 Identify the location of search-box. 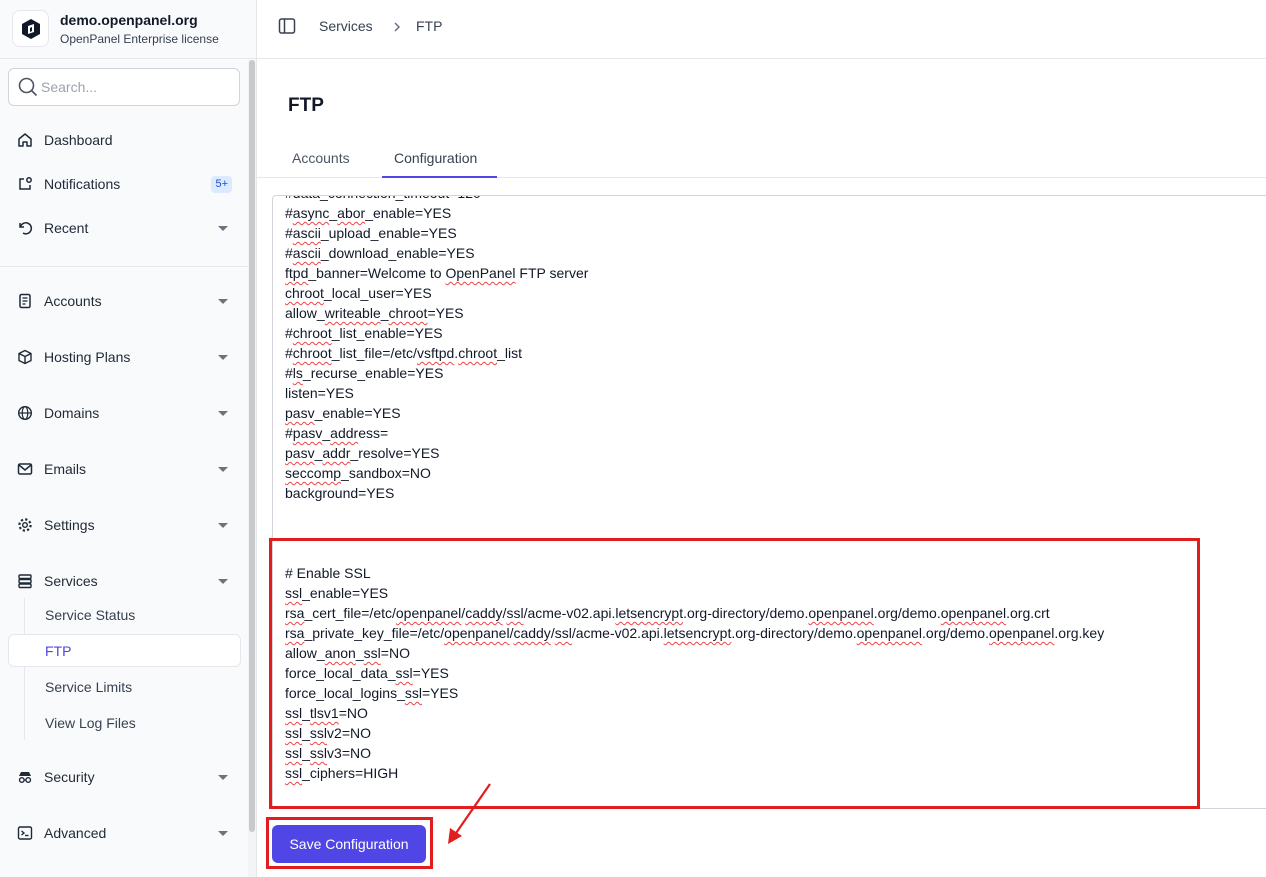
(124, 87).